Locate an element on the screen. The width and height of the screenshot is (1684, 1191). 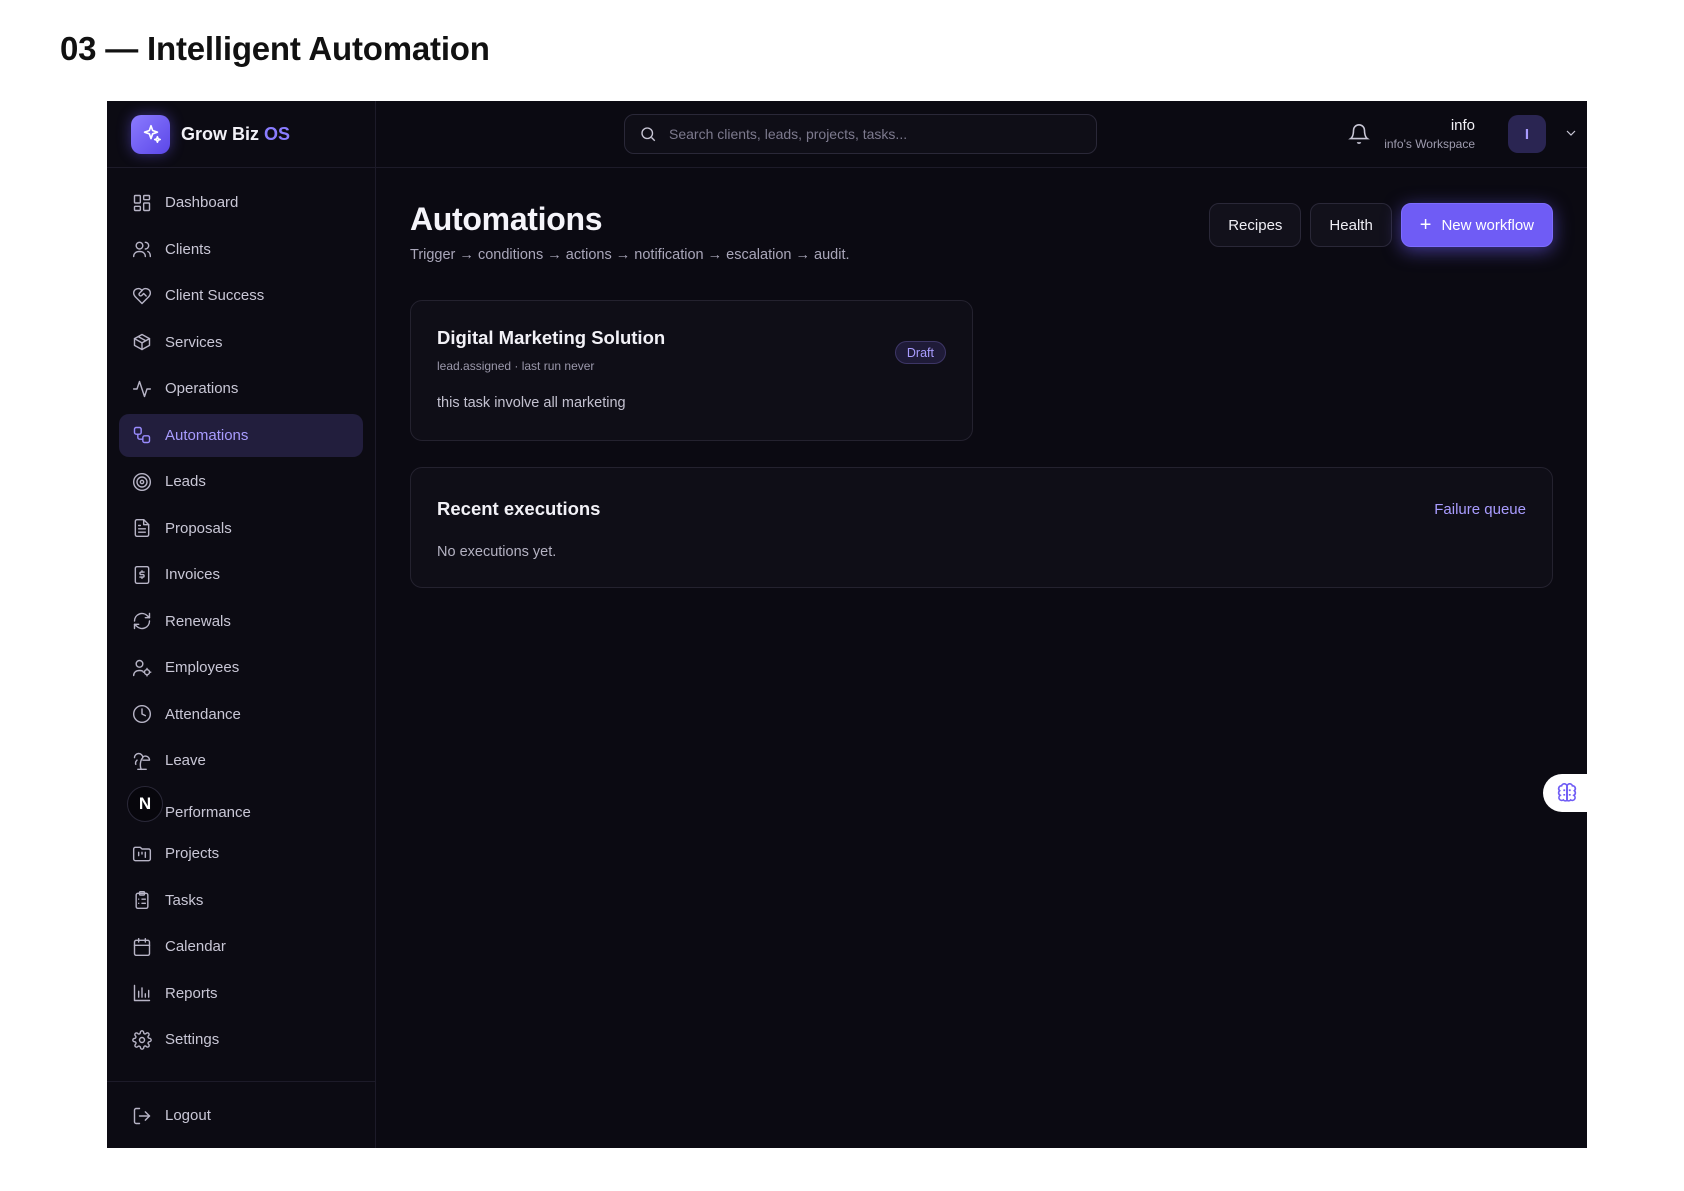
target-icon is located at coordinates (142, 482).